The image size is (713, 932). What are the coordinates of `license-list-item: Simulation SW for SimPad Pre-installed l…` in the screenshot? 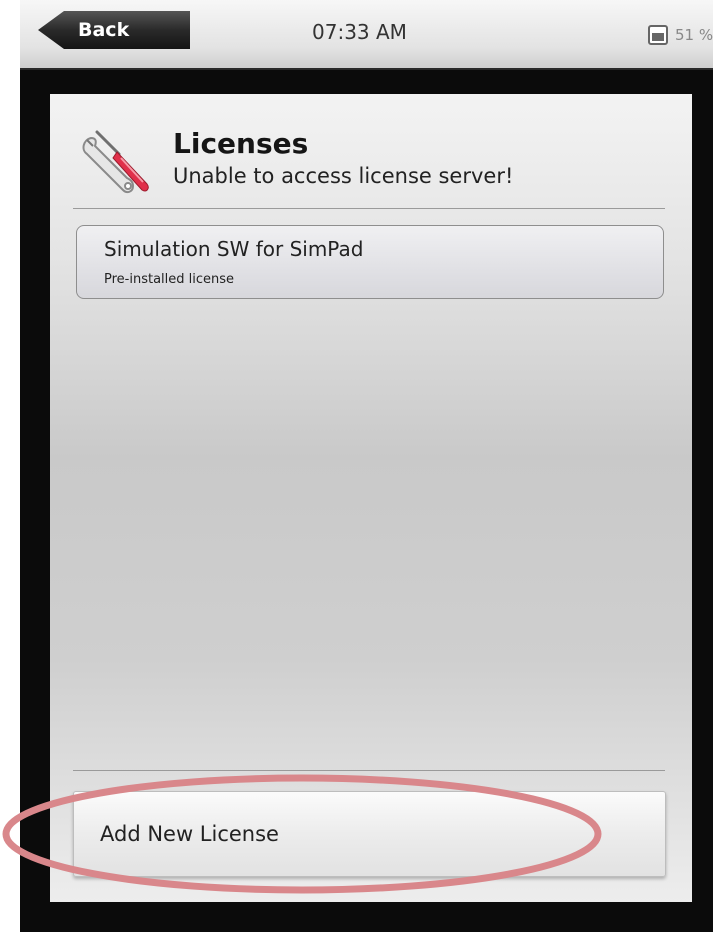 It's located at (370, 262).